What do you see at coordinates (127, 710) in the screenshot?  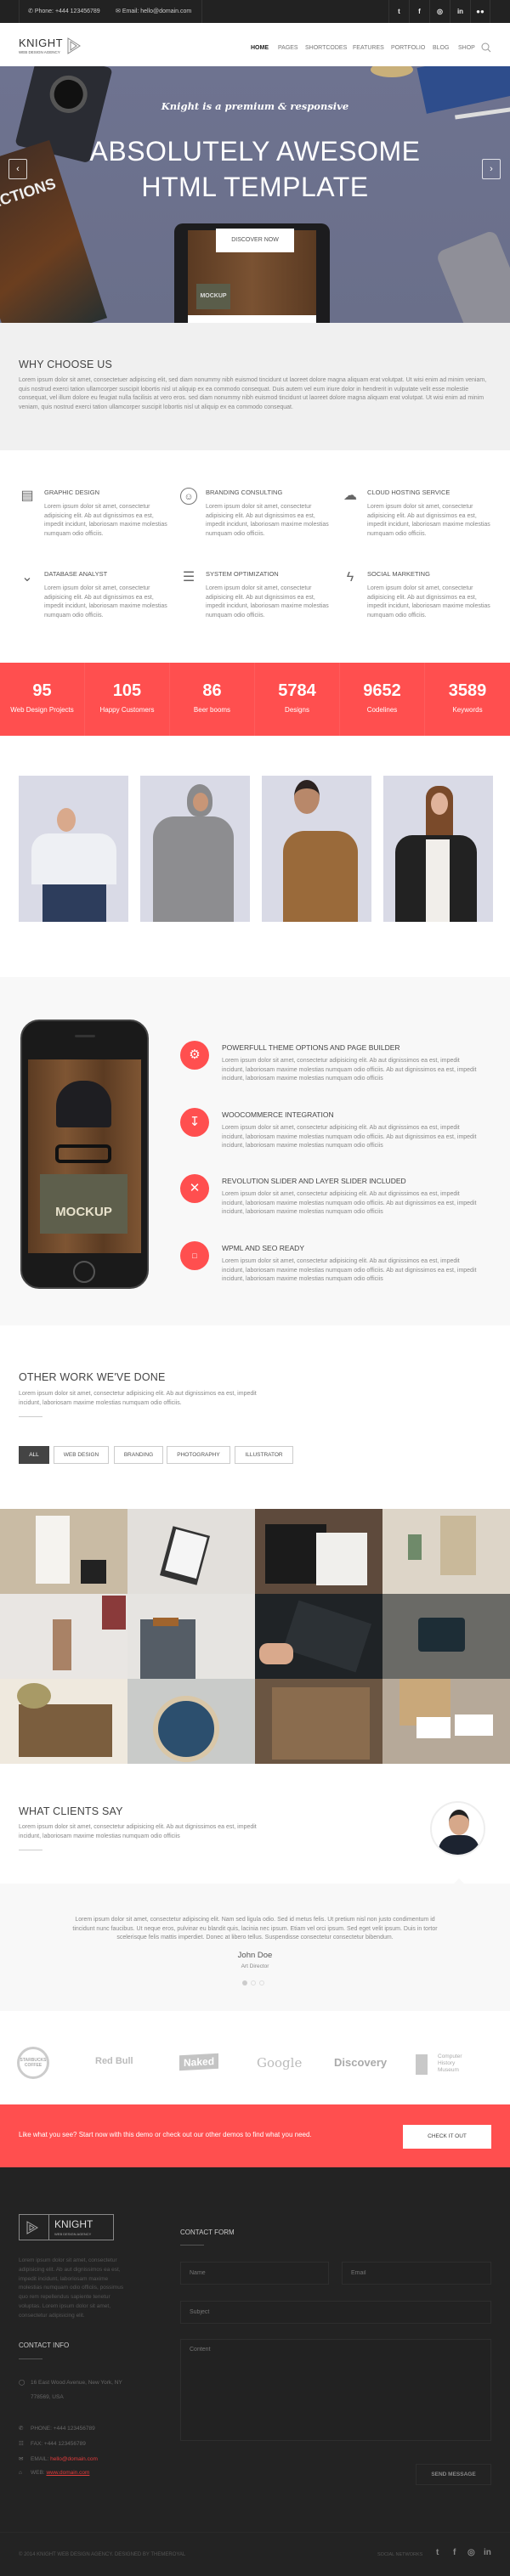 I see `stat-label: Happy Customers` at bounding box center [127, 710].